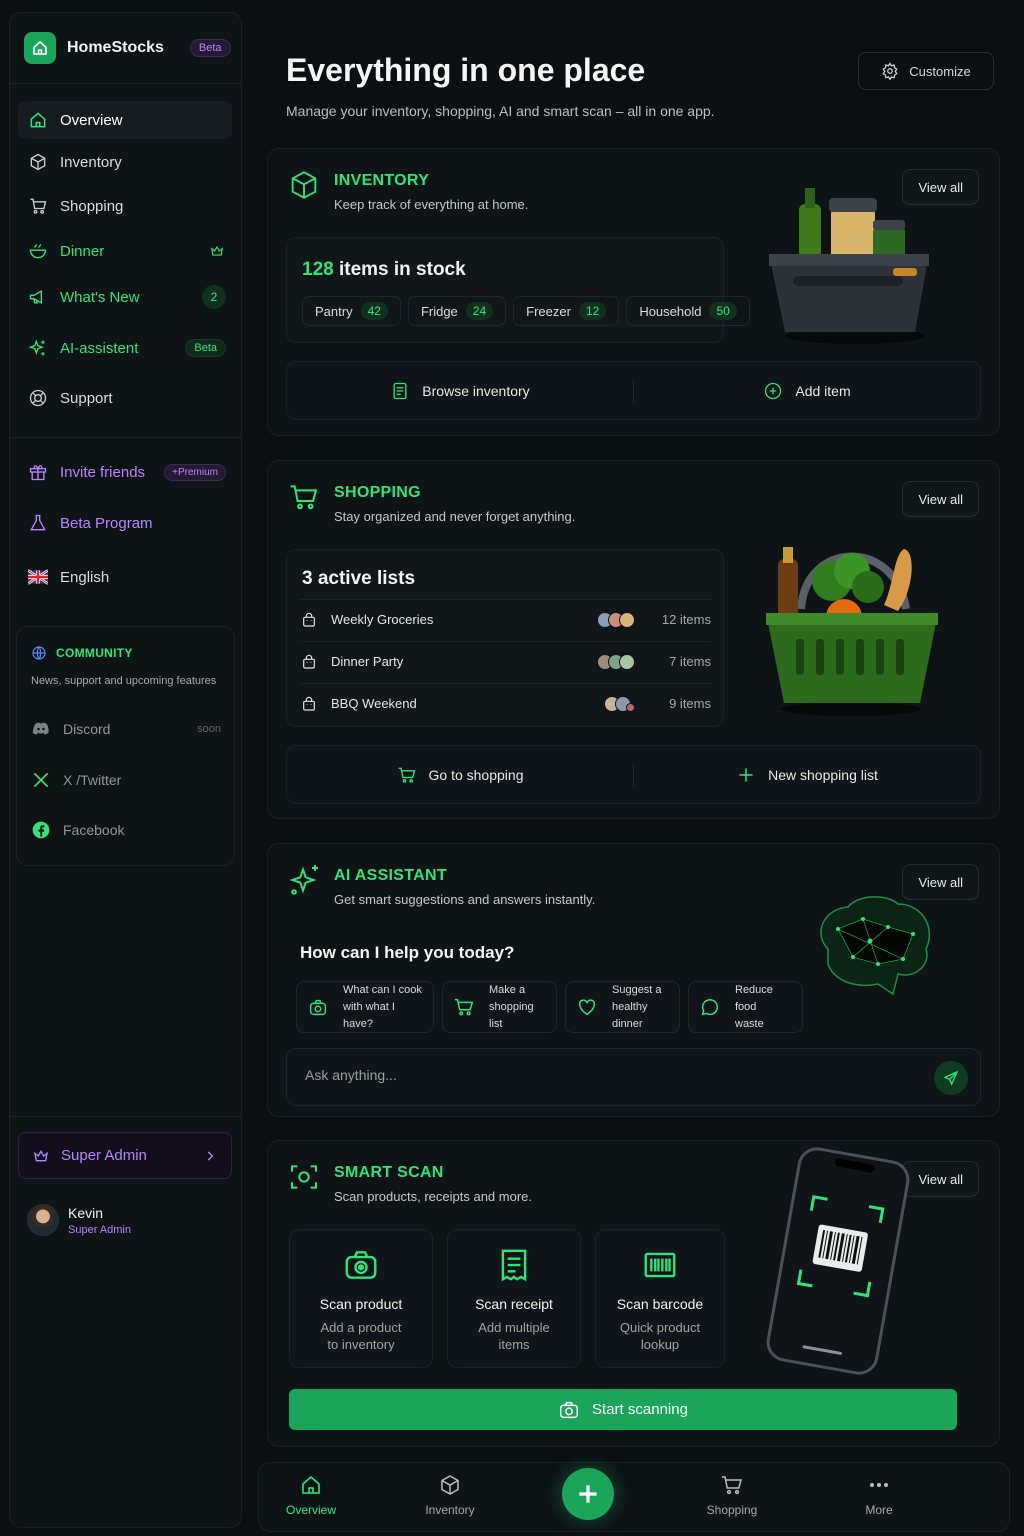  Describe the element at coordinates (382, 989) in the screenshot. I see `suggestion-line: What can I cook` at that location.